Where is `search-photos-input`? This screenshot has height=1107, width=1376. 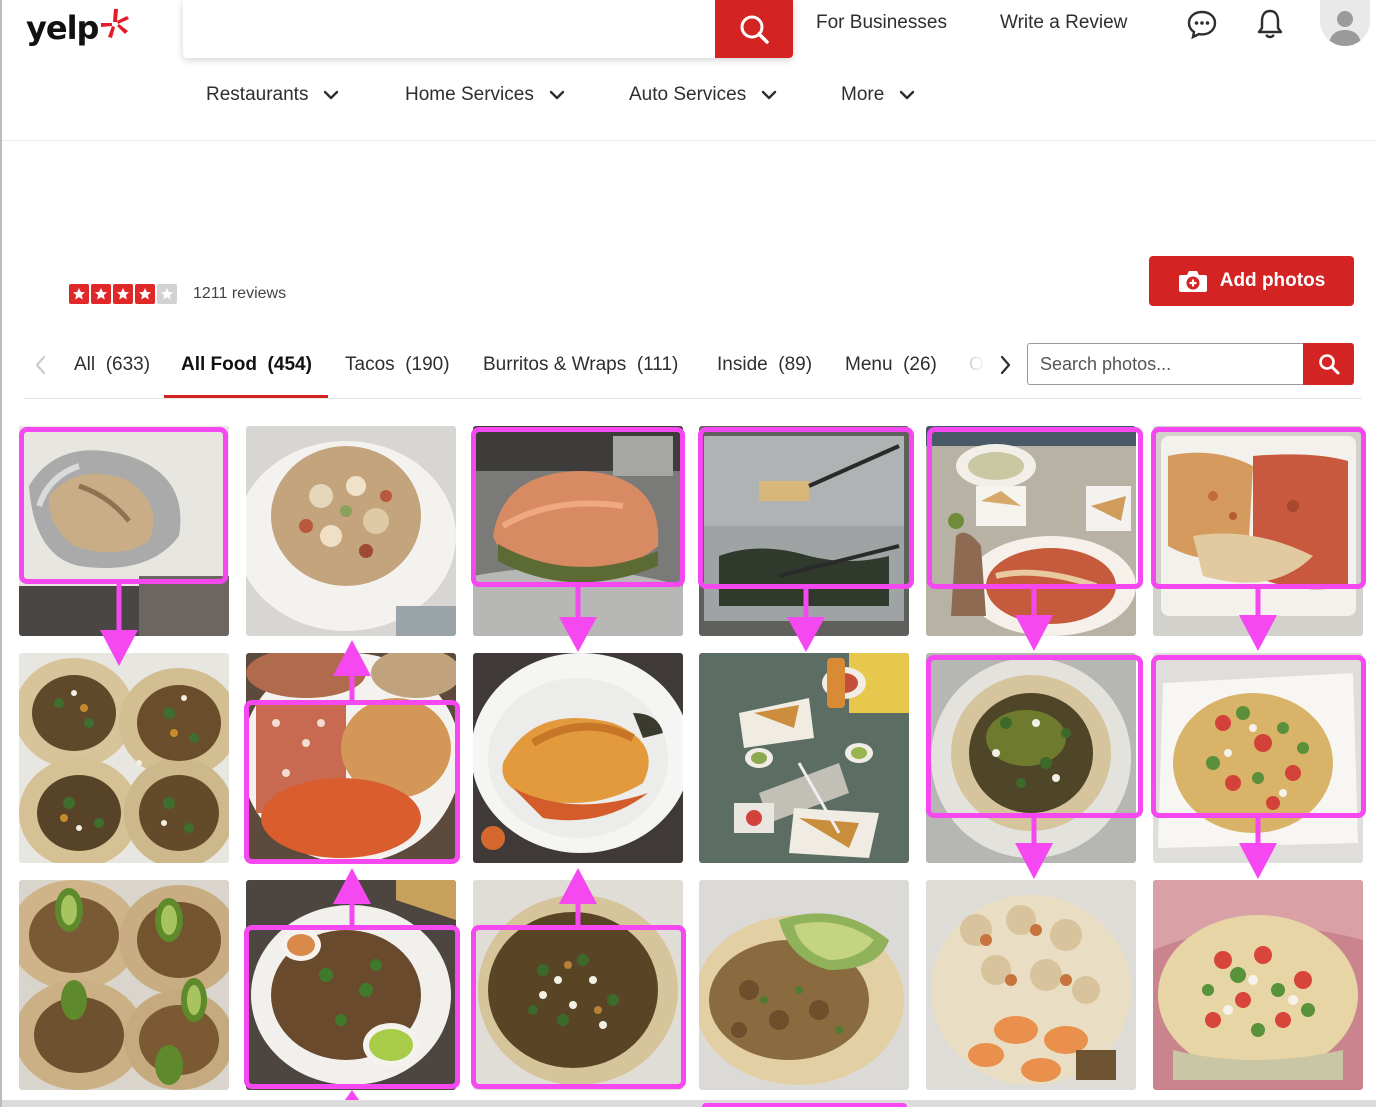 search-photos-input is located at coordinates (1165, 364).